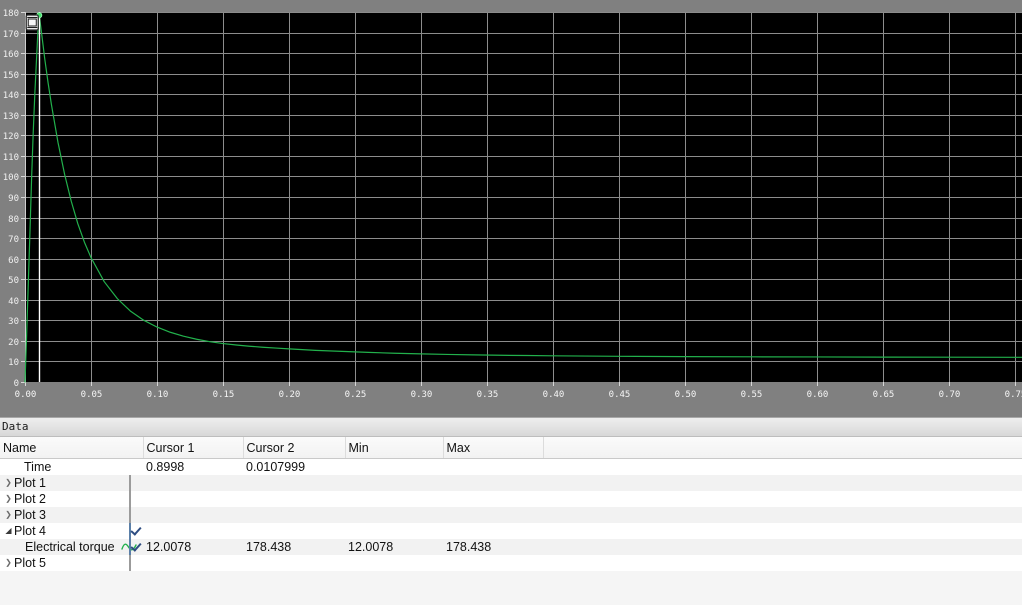  What do you see at coordinates (13, 220) in the screenshot?
I see `y-tick-label: 80` at bounding box center [13, 220].